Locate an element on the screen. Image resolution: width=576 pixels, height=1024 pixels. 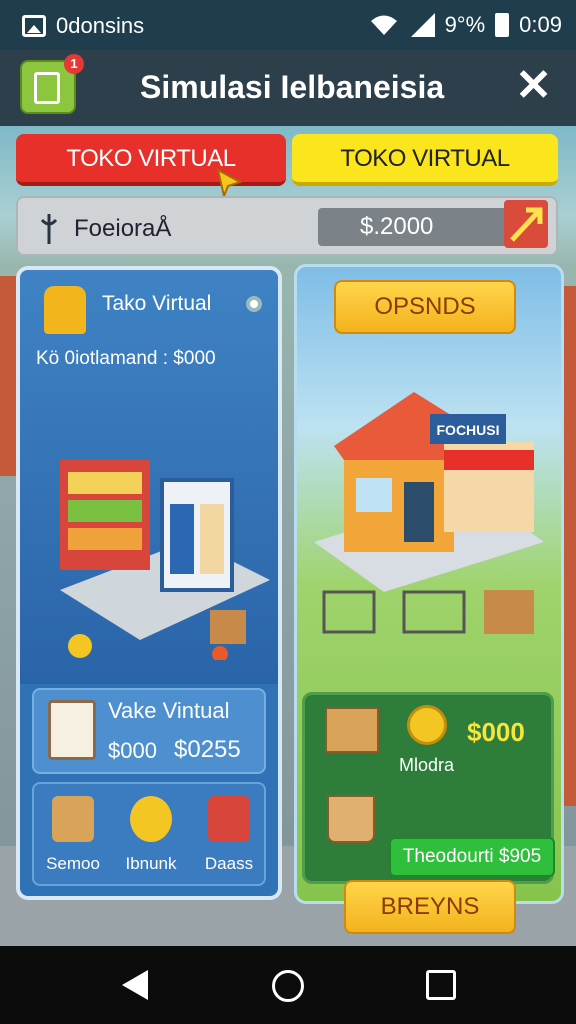
item-ibnunk: Ibnunk is located at coordinates (151, 834).